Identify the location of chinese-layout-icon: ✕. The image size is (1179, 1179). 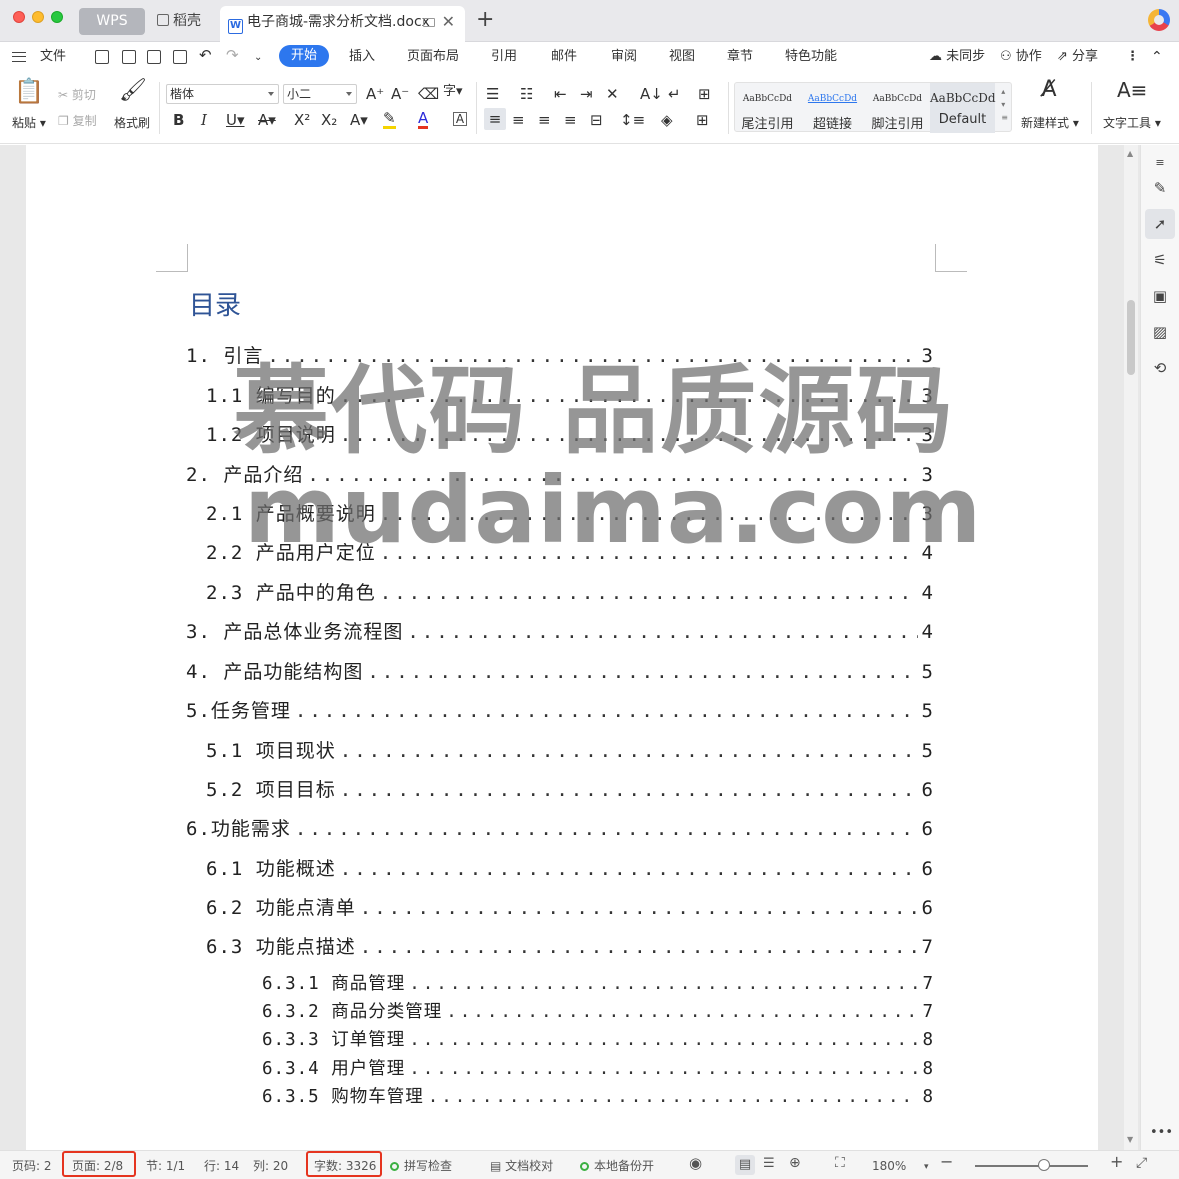
(612, 94).